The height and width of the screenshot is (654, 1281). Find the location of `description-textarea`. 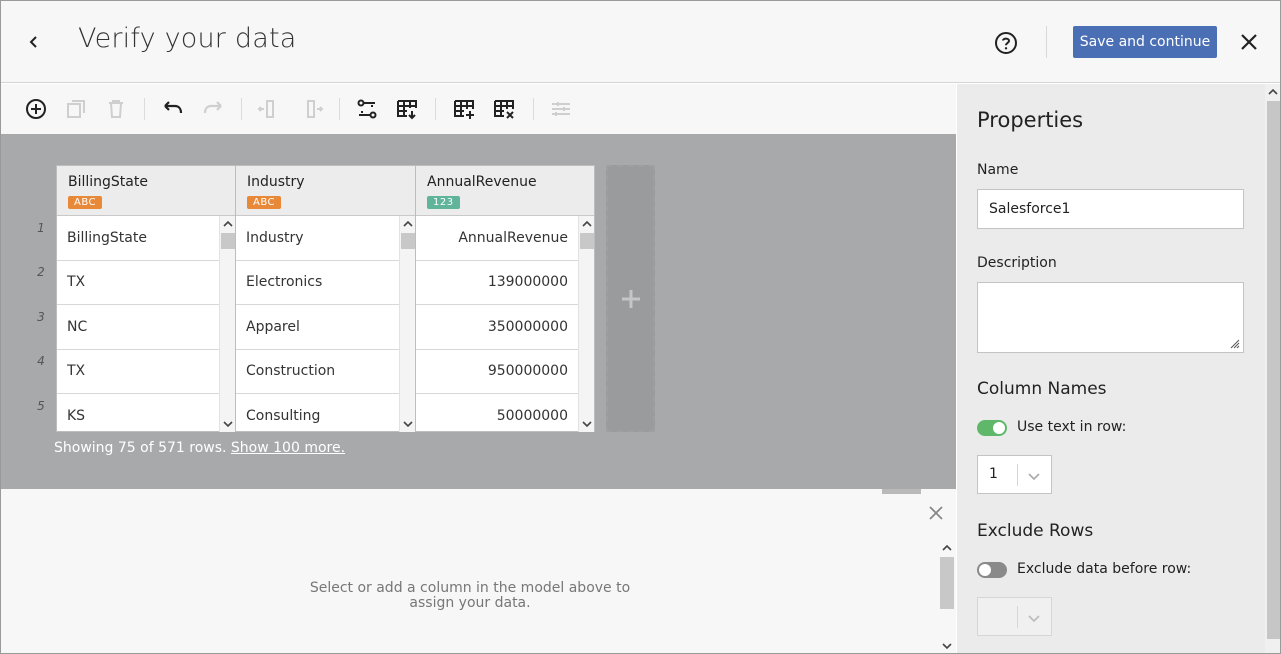

description-textarea is located at coordinates (1110, 317).